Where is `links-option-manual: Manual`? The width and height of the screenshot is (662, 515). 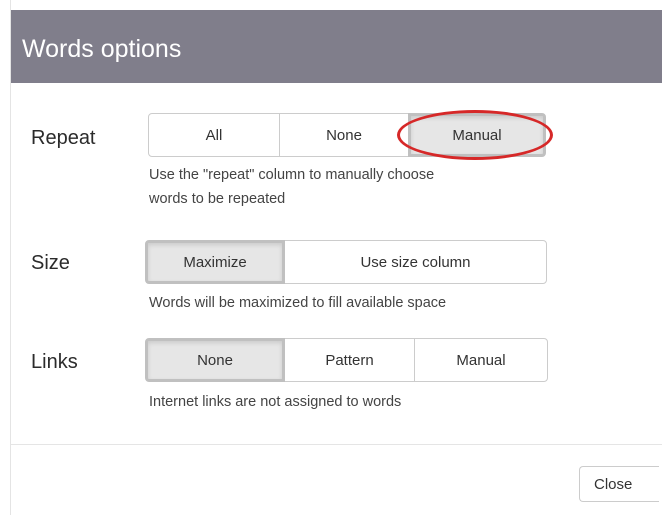 links-option-manual: Manual is located at coordinates (481, 360).